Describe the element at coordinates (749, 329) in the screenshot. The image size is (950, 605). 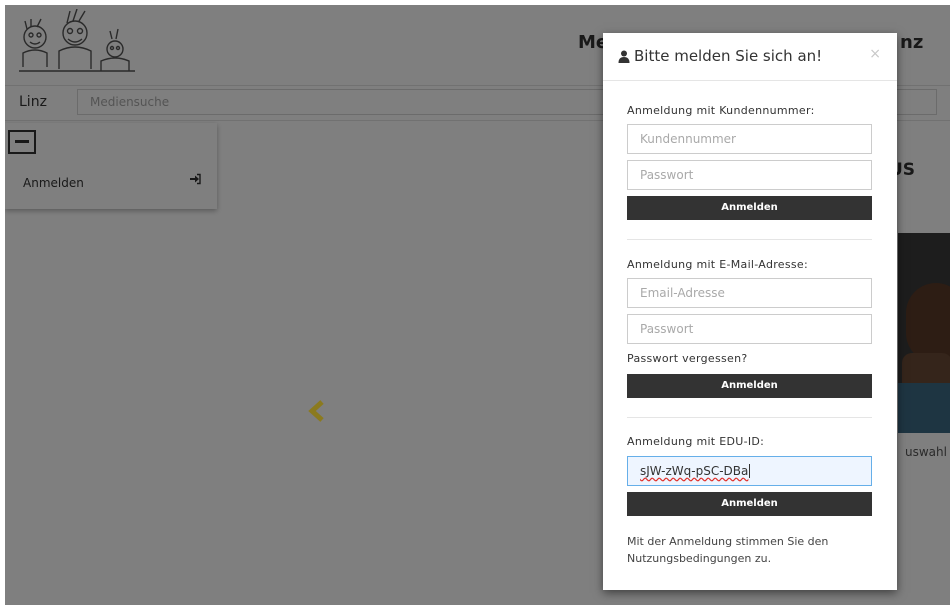
I see `email-password-field` at that location.